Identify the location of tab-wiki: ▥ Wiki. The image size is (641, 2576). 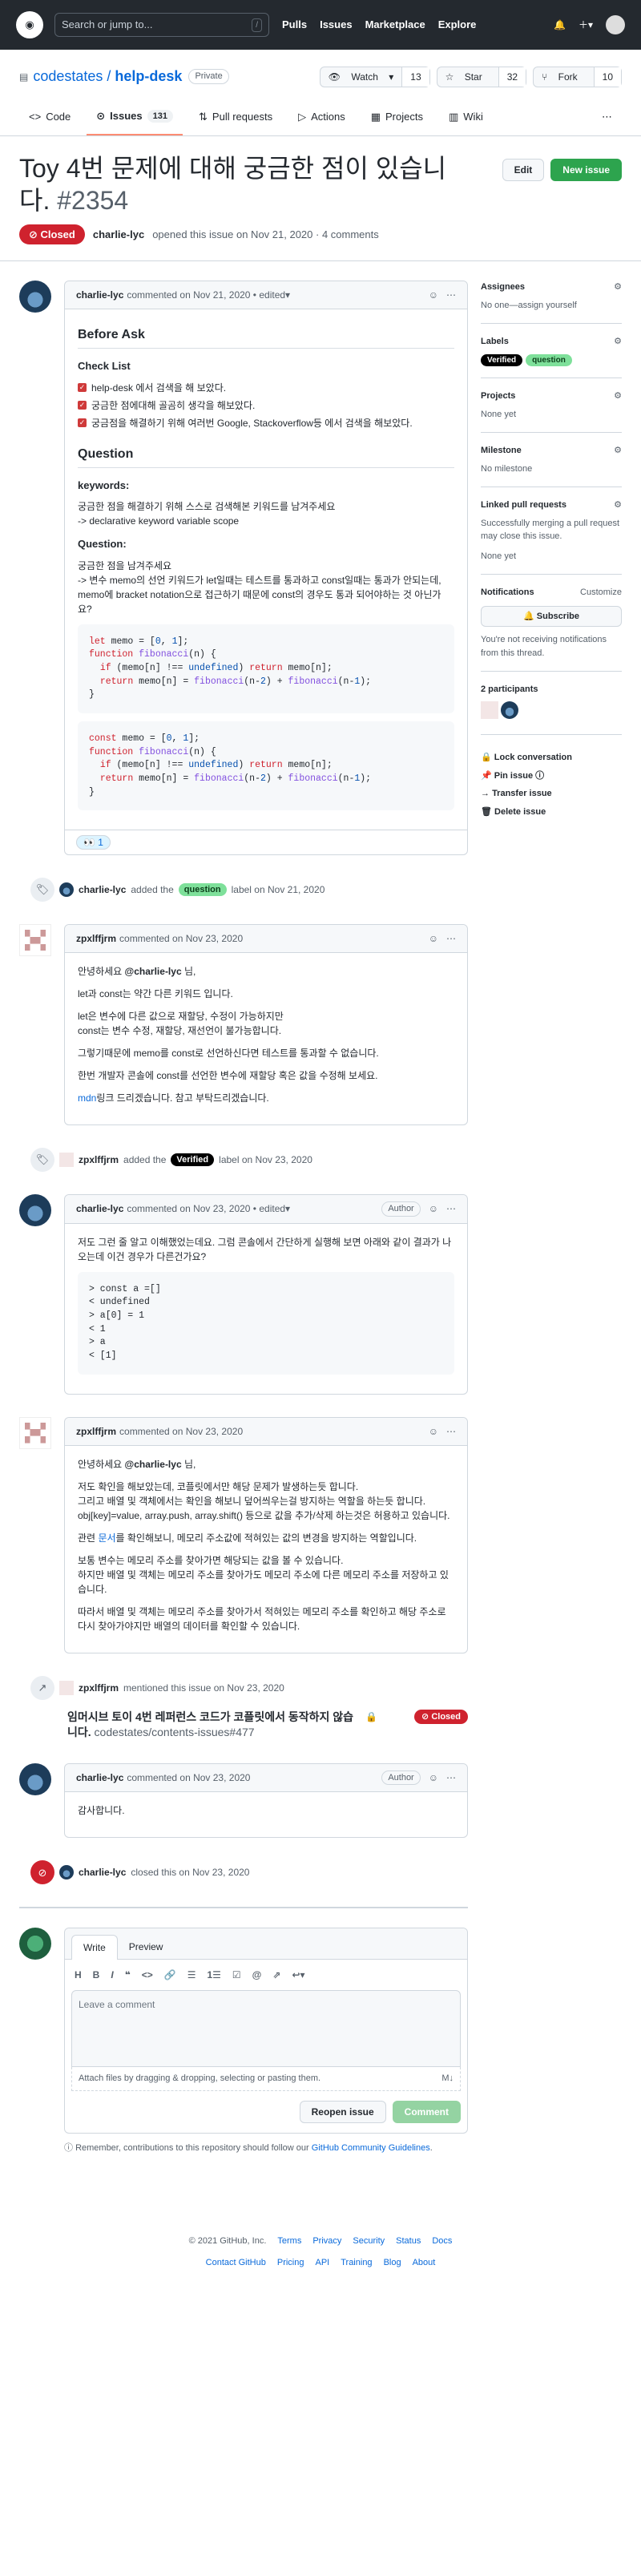
(466, 119).